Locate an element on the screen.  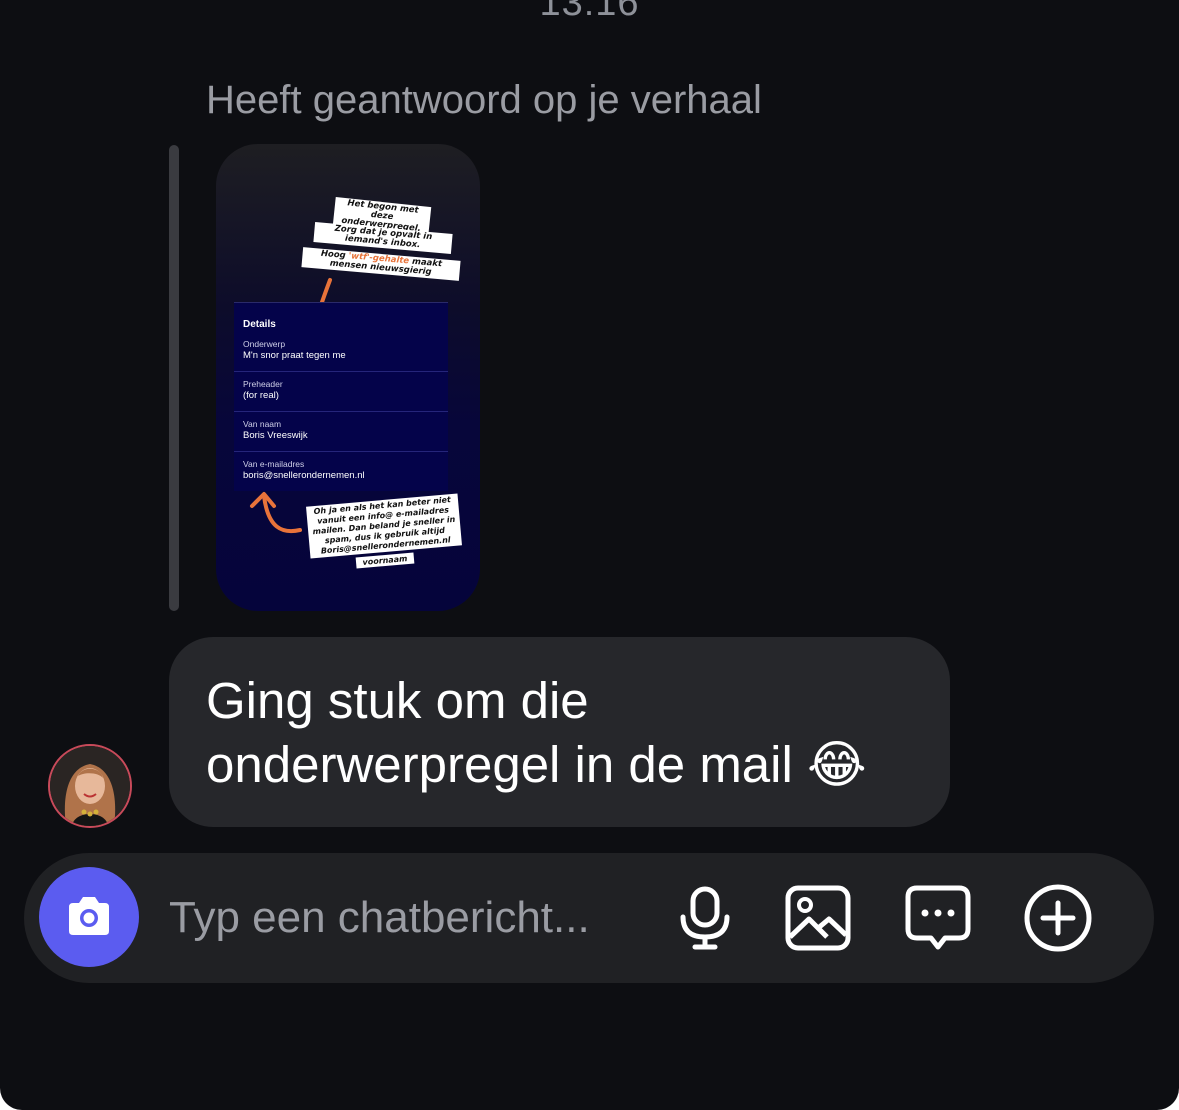
plus-circle-icon is located at coordinates (1058, 918).